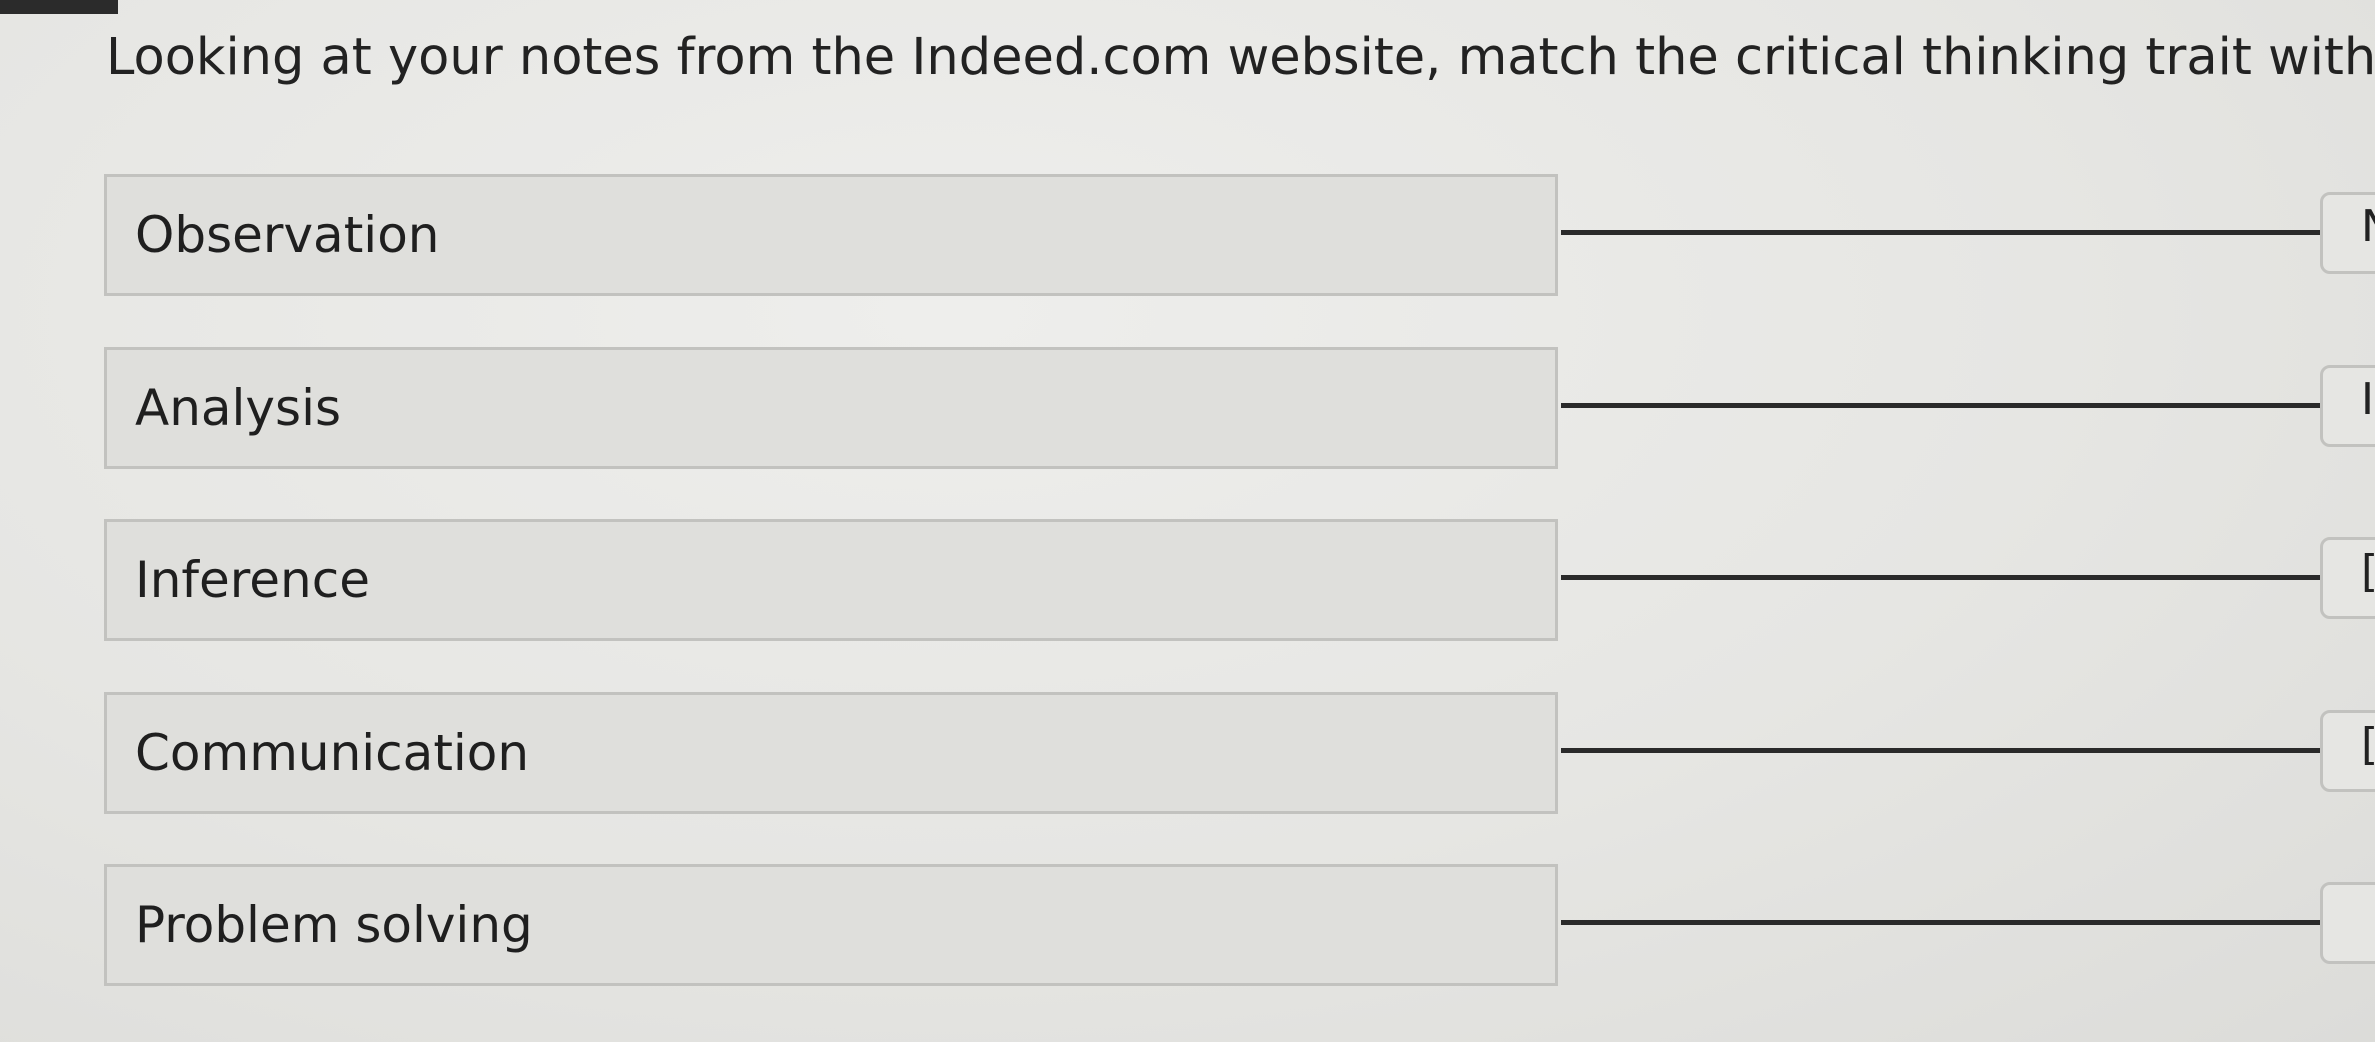  Describe the element at coordinates (287, 235) in the screenshot. I see `term-label: Observation` at that location.